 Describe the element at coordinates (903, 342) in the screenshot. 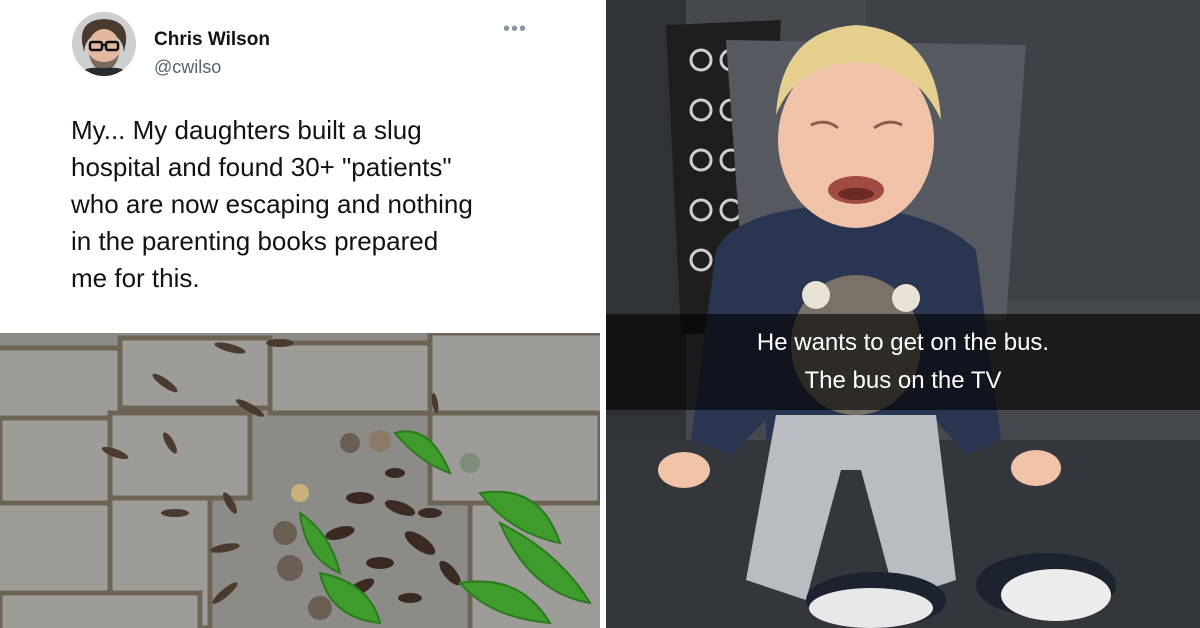

I see `meme-caption-line-1: He wants to get on the bus.` at that location.